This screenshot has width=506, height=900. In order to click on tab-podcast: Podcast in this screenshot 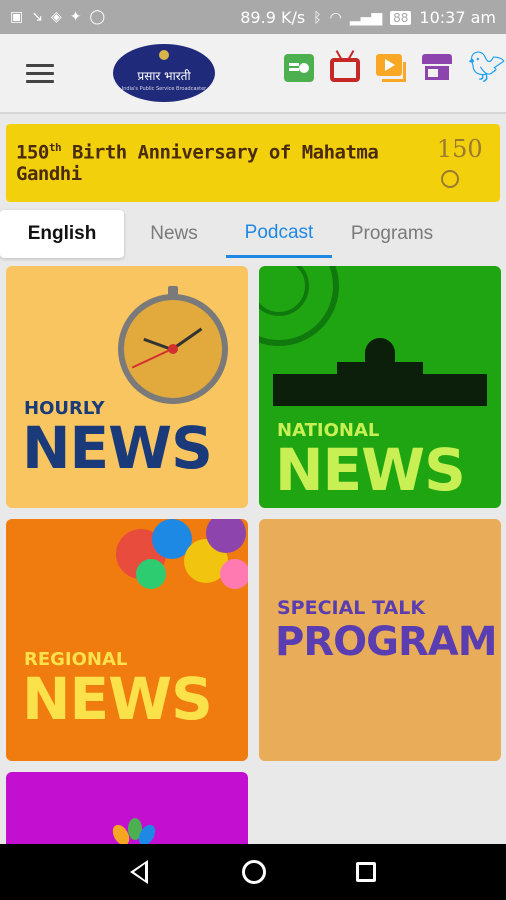, I will do `click(279, 234)`.